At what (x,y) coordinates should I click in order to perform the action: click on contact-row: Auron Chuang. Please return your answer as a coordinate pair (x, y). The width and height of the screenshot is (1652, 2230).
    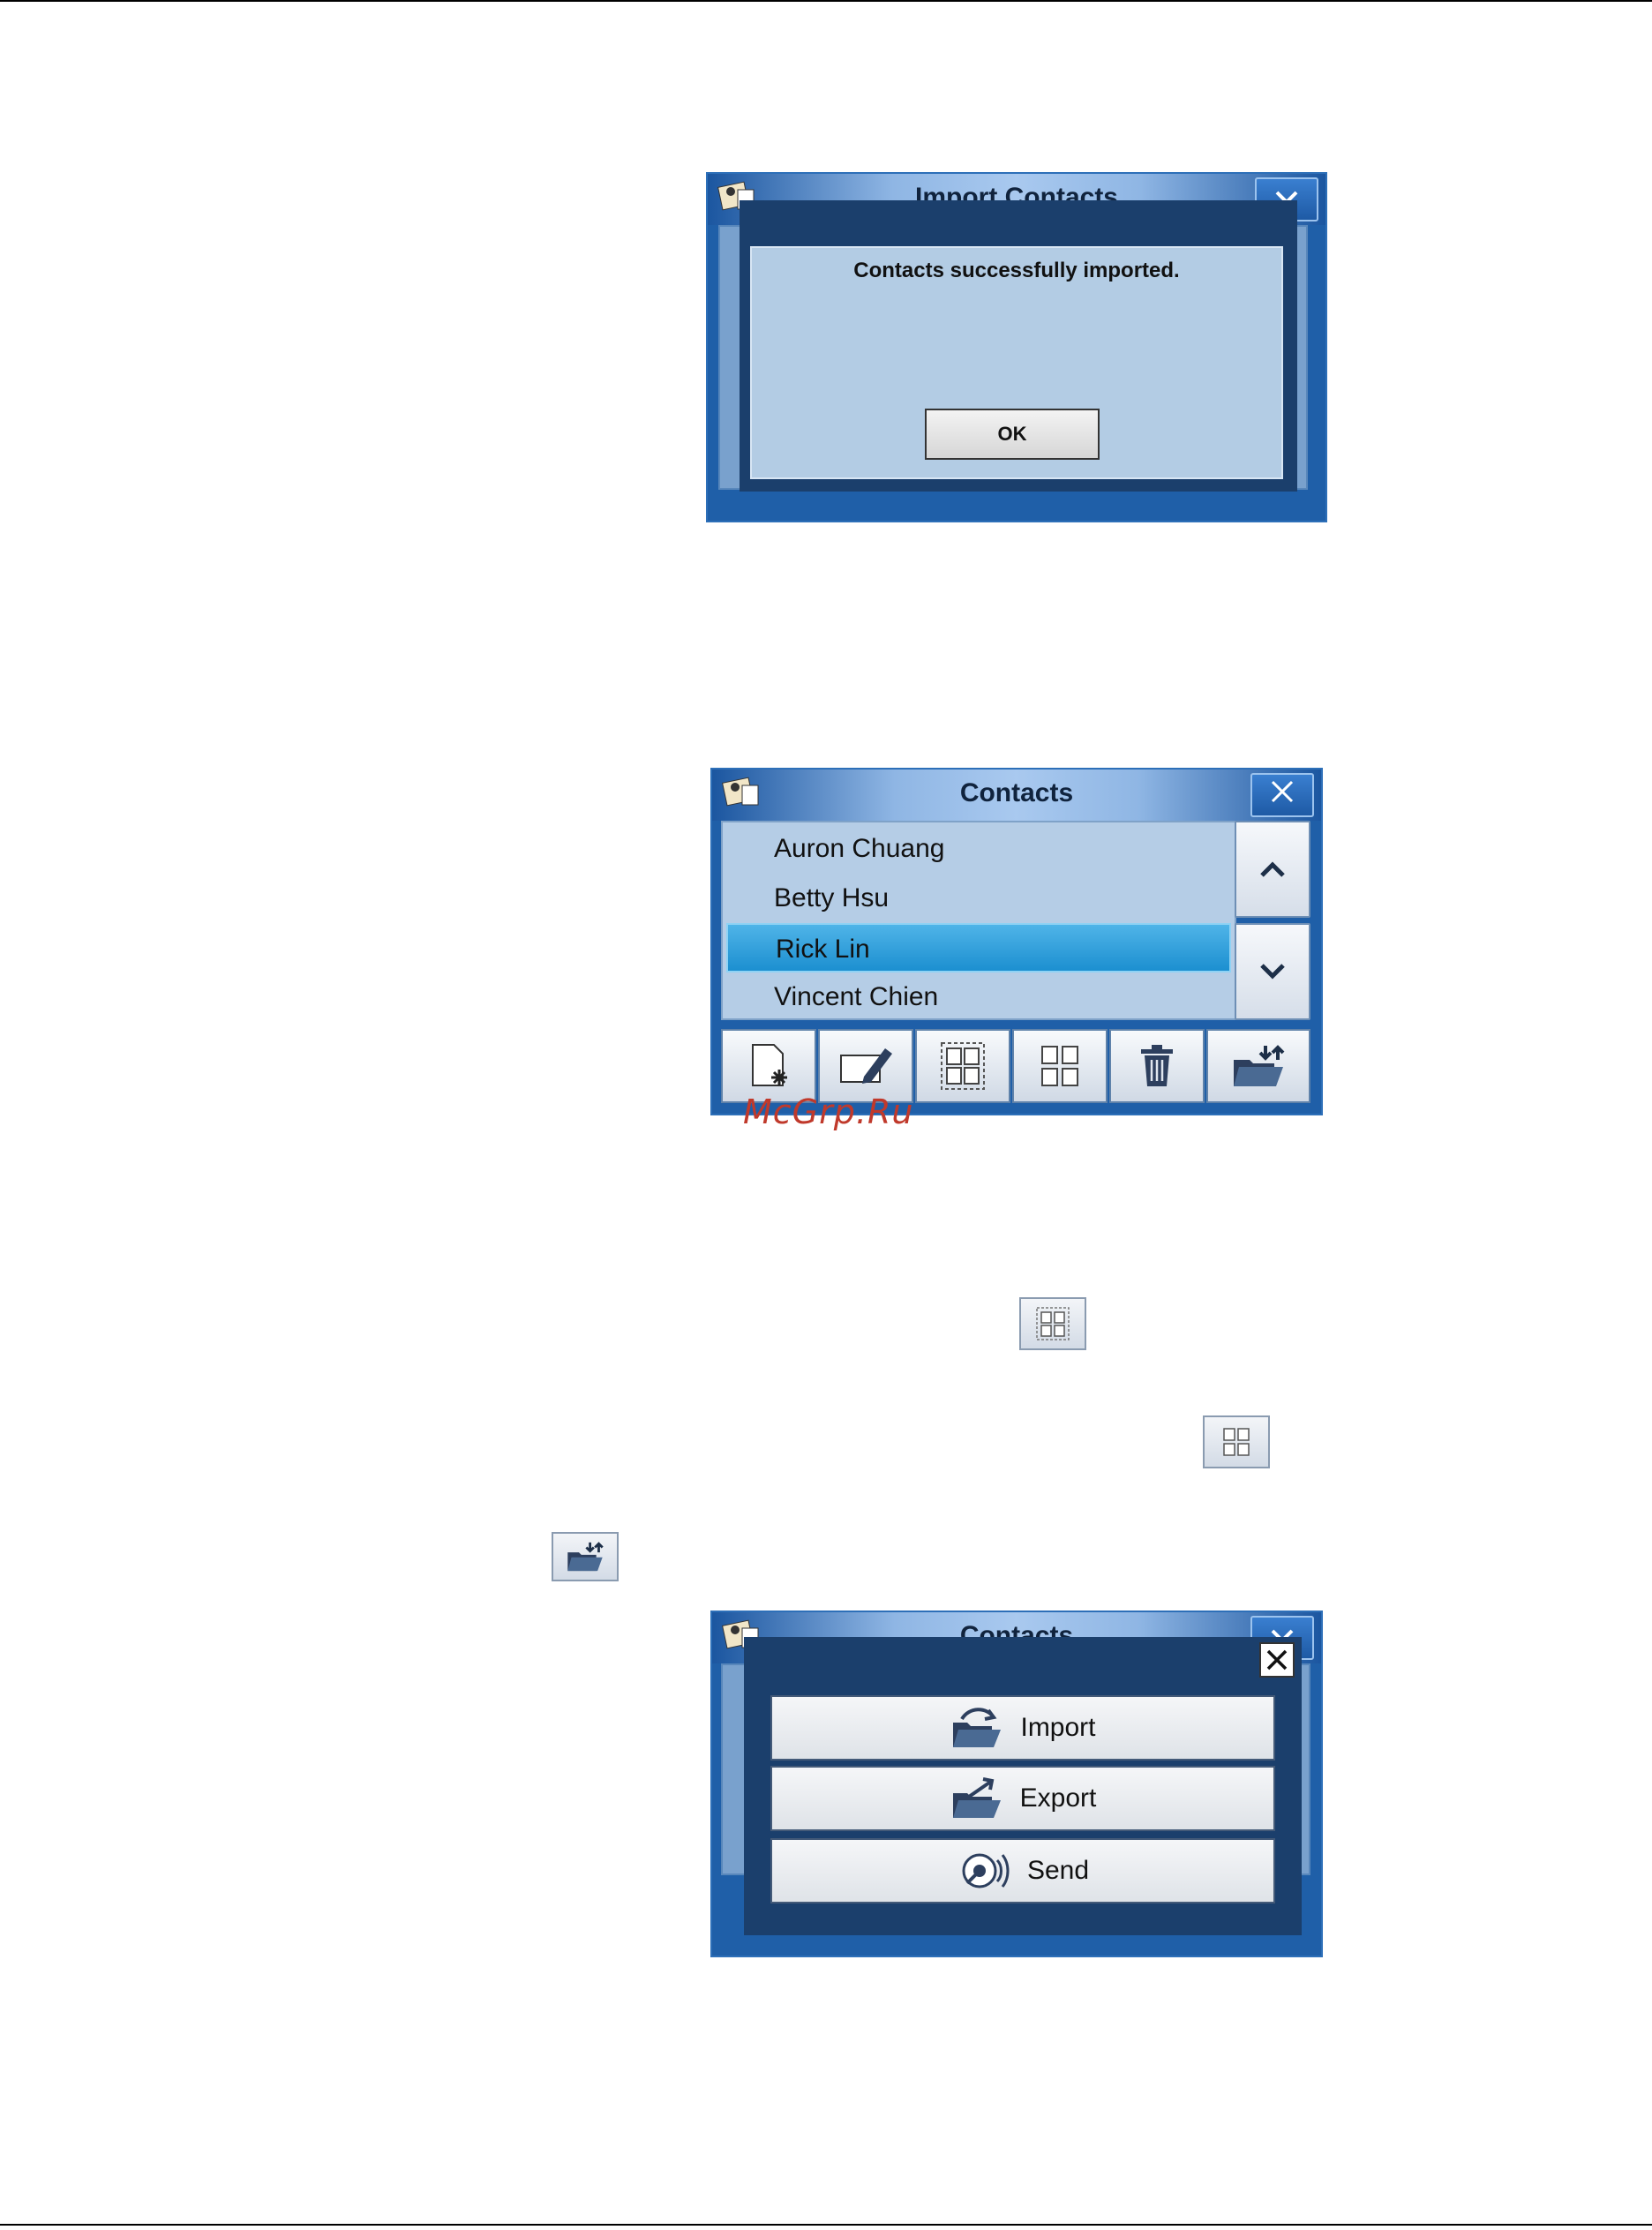
    Looking at the image, I should click on (979, 849).